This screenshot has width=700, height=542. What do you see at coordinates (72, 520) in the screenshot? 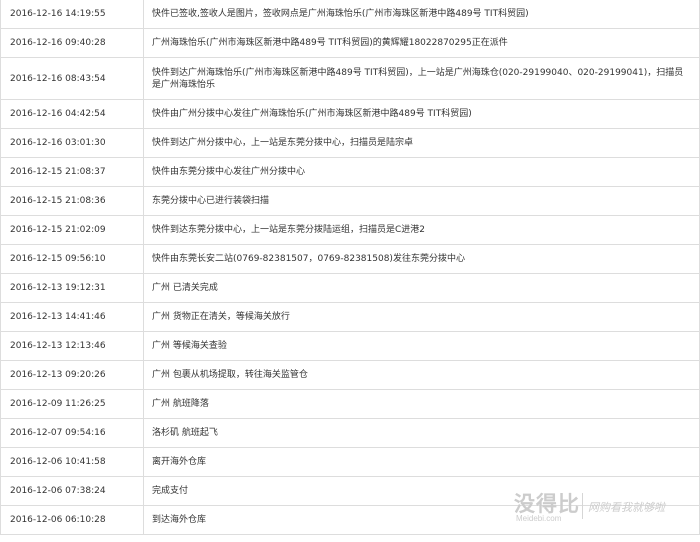
I see `row-time: 2016-12-06 06:10:28` at bounding box center [72, 520].